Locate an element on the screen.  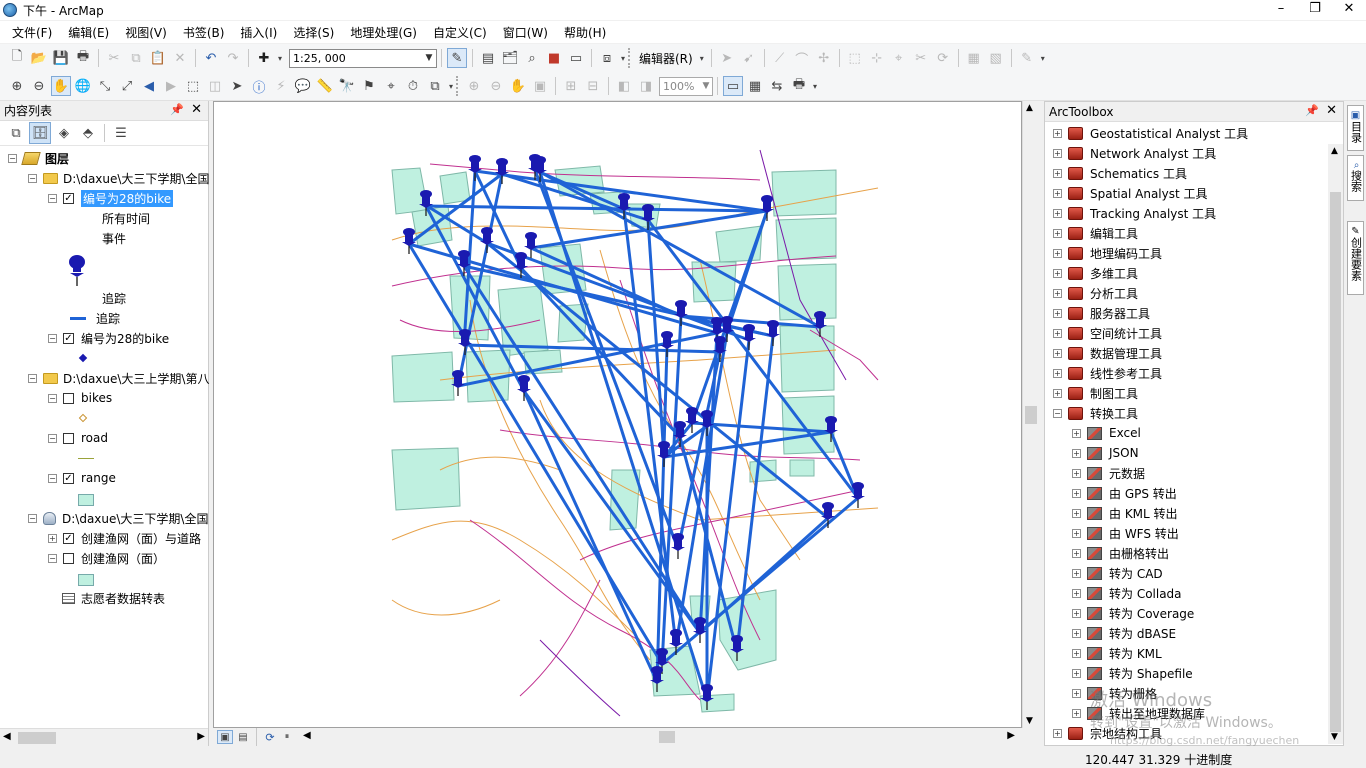
conversion-json: + JSON is located at coordinates (1105, 453).